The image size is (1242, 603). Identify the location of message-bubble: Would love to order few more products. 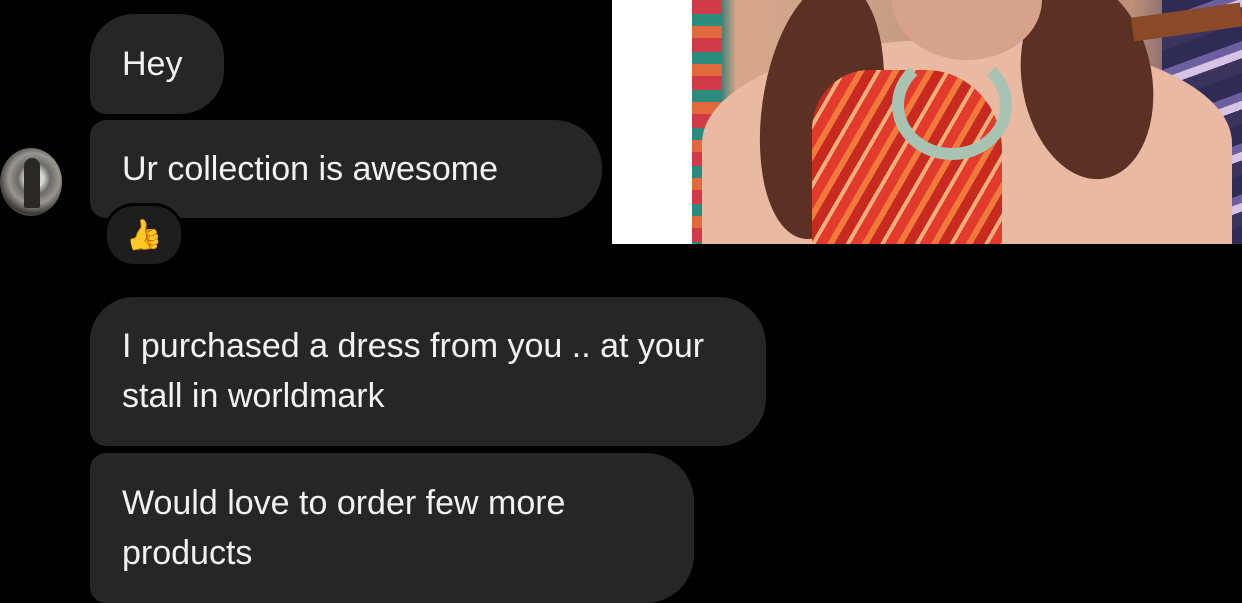
(392, 528).